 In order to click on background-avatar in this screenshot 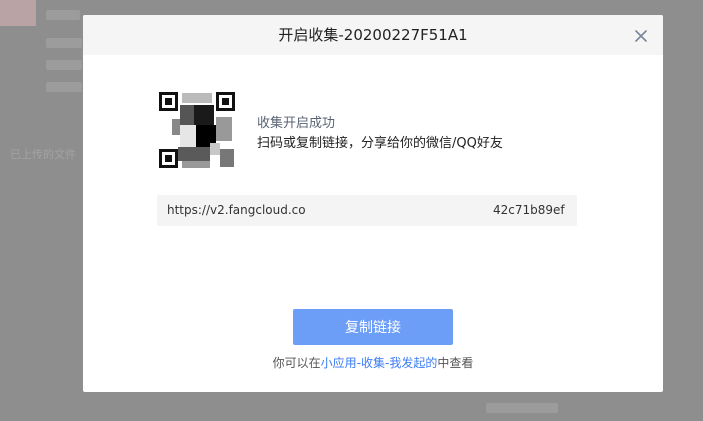, I will do `click(18, 13)`.